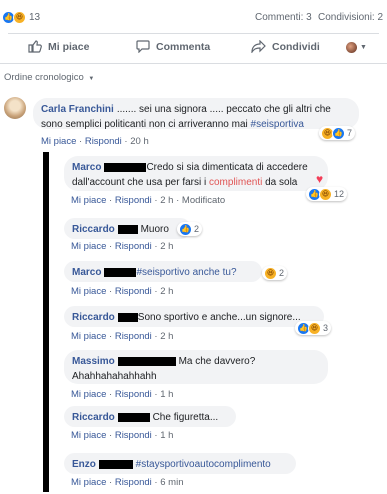 This screenshot has width=387, height=494. I want to click on edited-label: Modificato, so click(203, 200).